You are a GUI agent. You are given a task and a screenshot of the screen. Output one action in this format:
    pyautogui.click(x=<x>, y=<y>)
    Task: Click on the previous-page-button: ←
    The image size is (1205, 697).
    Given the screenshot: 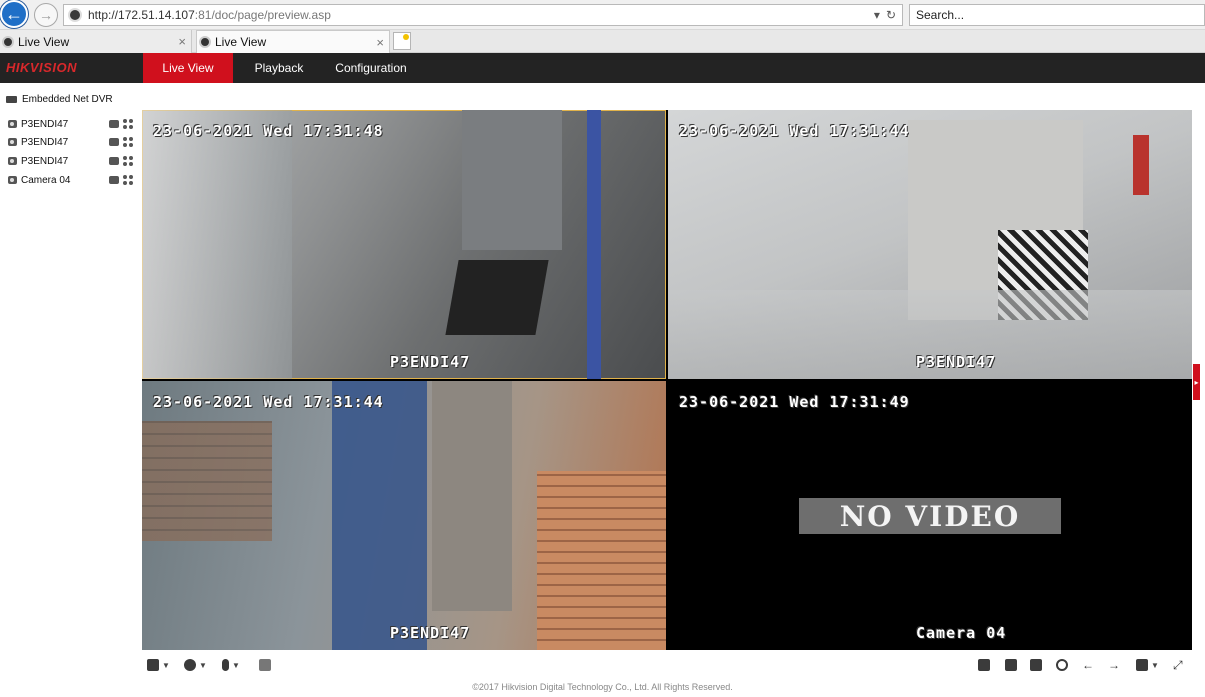 What is the action you would take?
    pyautogui.click(x=1088, y=665)
    